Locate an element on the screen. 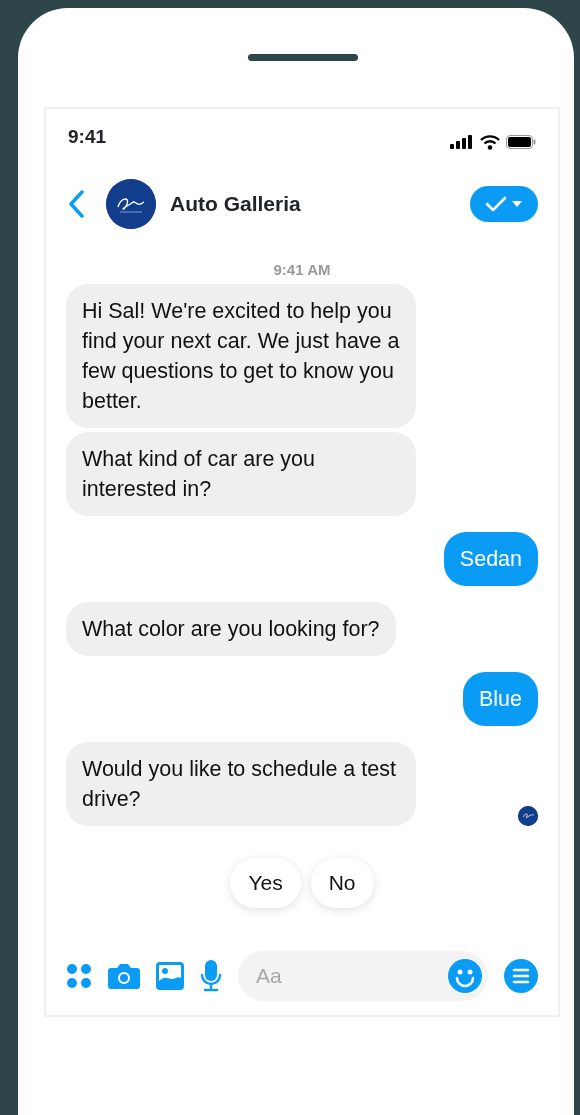  message-field: Aa is located at coordinates (363, 976).